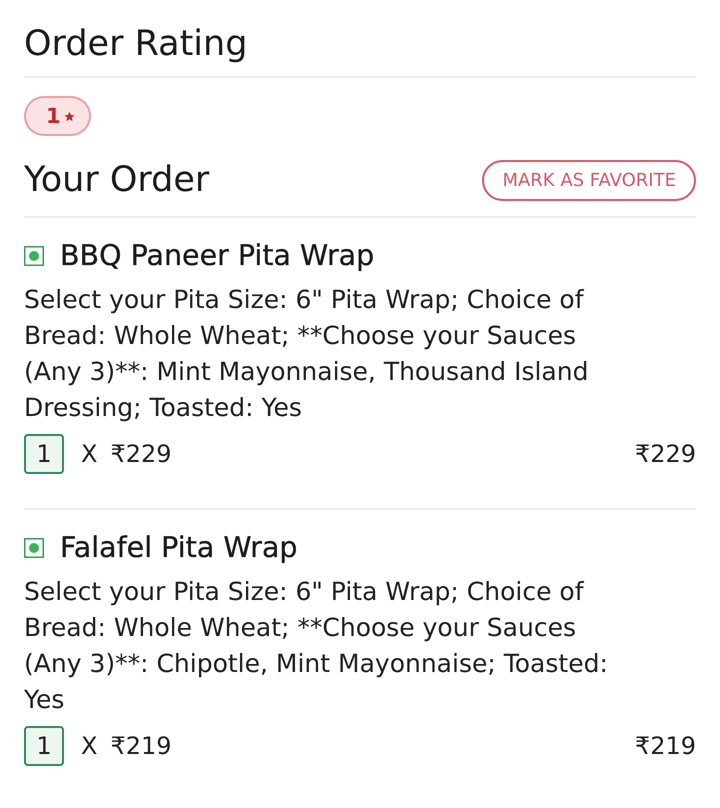 This screenshot has height=808, width=720. I want to click on star-icon, so click(69, 116).